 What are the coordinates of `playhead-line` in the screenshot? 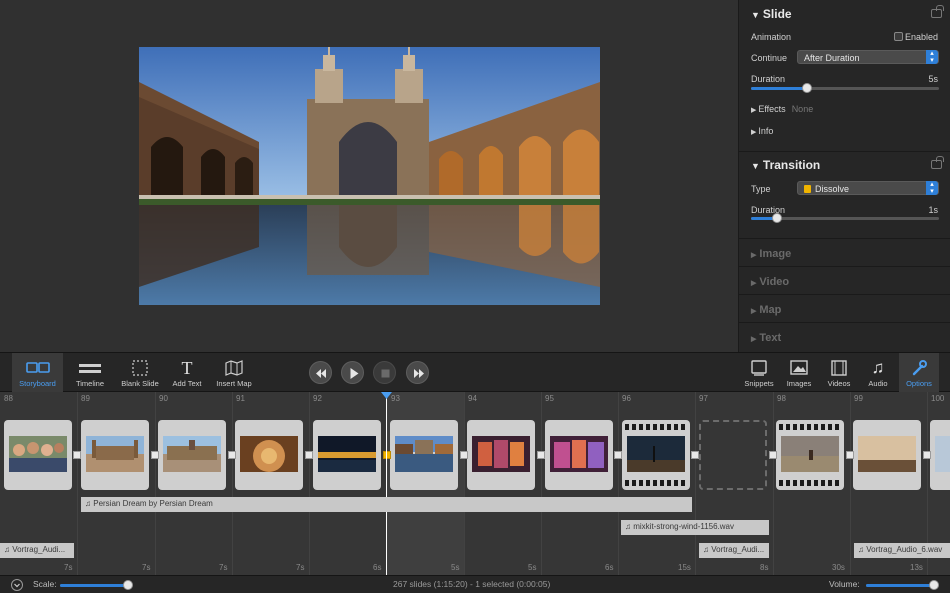 It's located at (386, 483).